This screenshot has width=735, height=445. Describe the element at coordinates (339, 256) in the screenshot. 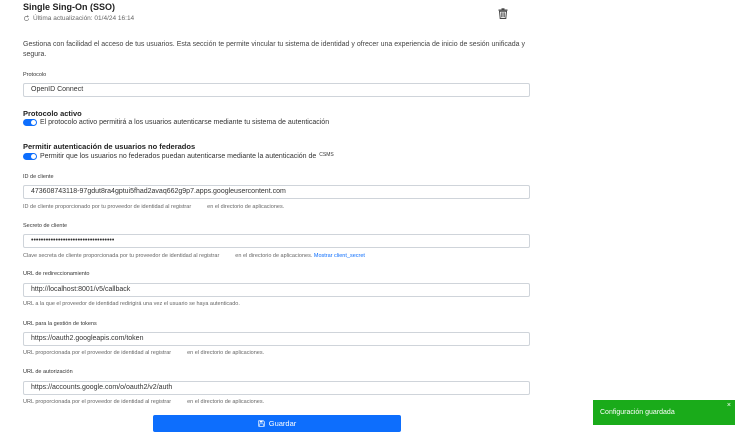

I see `show-client-secret-link: Mostrar client_secret` at that location.